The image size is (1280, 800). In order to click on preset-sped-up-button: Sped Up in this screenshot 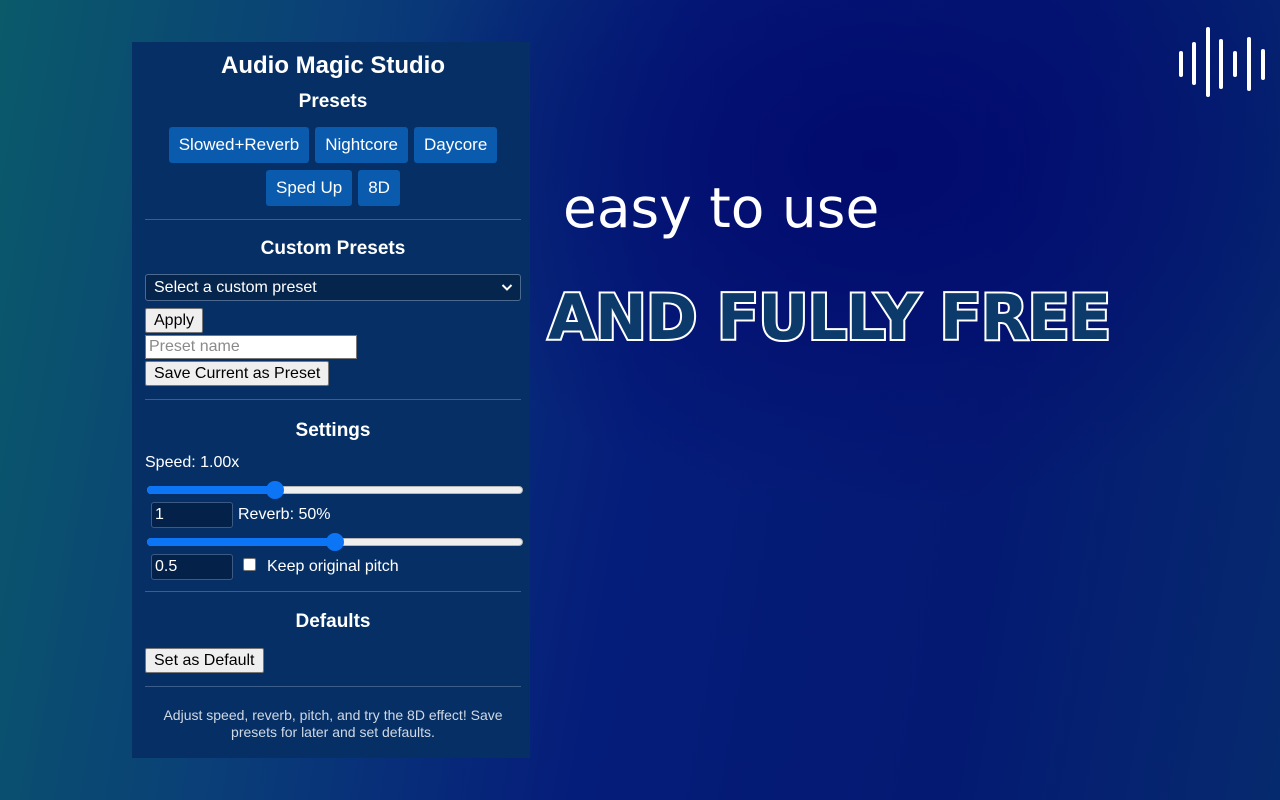, I will do `click(309, 188)`.